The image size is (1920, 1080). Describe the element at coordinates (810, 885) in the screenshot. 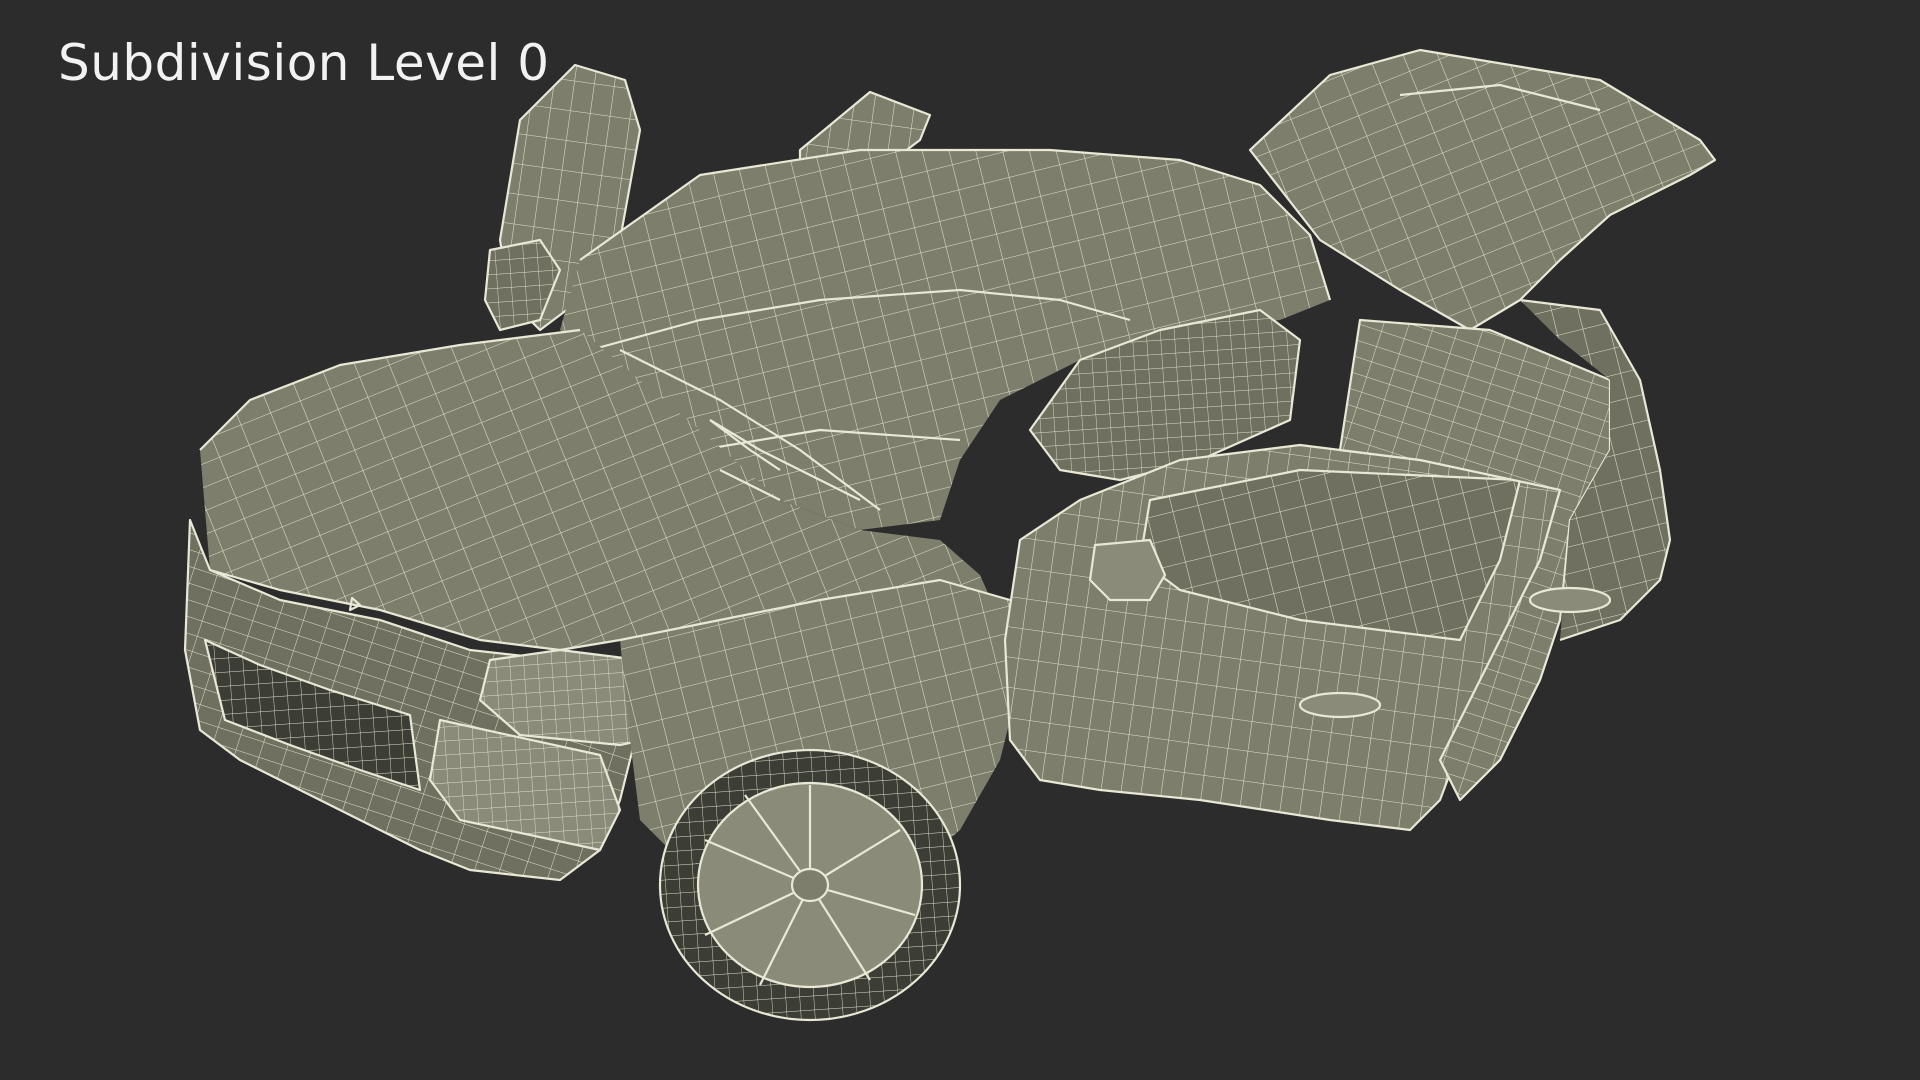

I see `front-wheel` at that location.